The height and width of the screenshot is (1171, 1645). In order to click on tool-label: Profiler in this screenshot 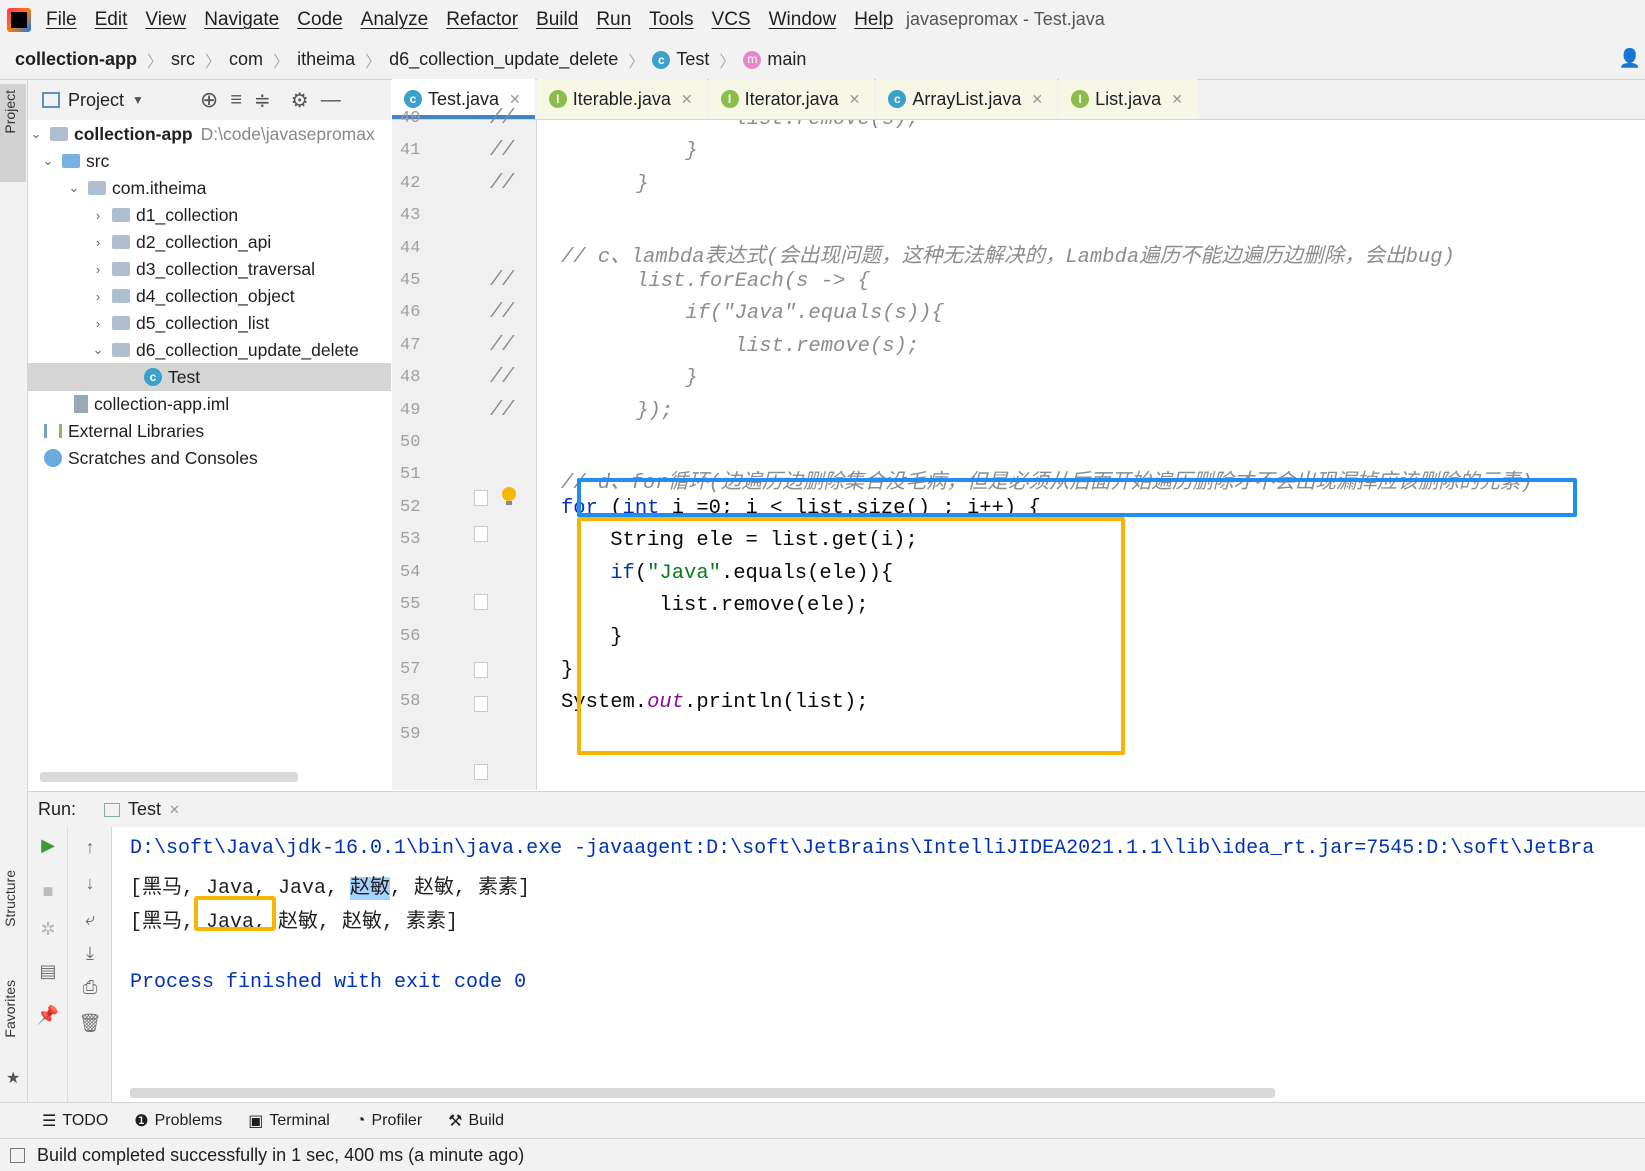, I will do `click(397, 1120)`.